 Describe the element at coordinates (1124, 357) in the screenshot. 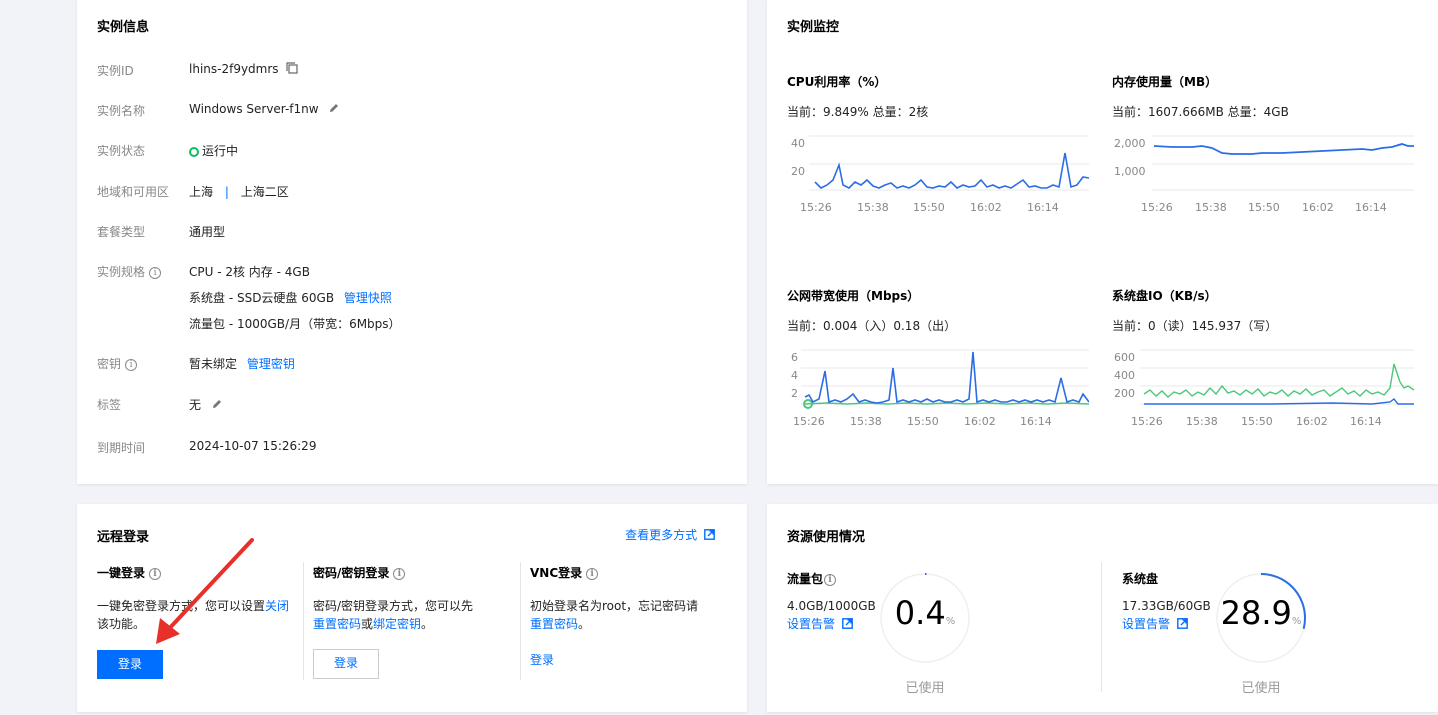

I see `y-tick: 600` at that location.